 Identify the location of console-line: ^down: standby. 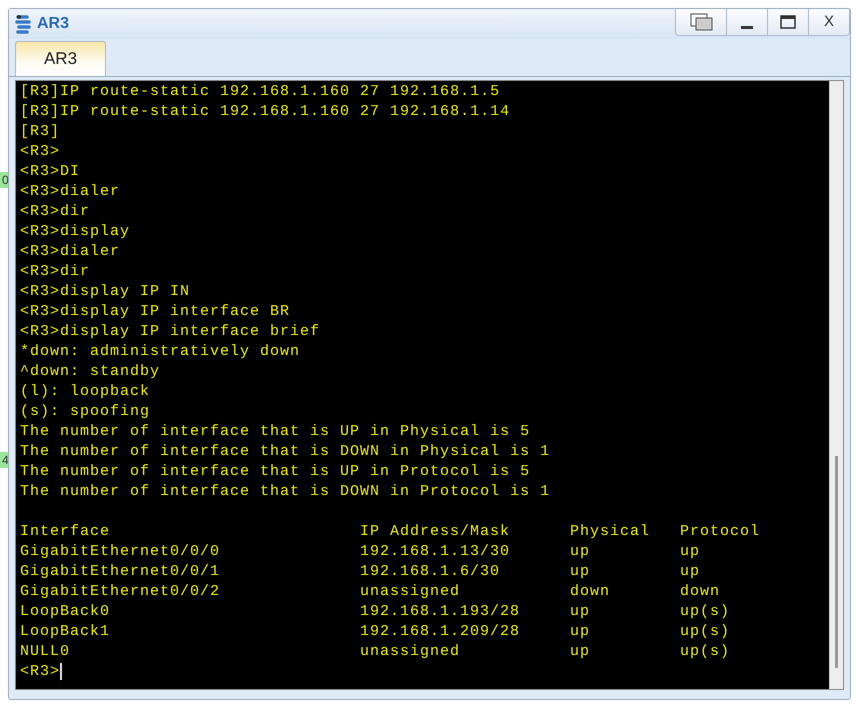
(91, 372).